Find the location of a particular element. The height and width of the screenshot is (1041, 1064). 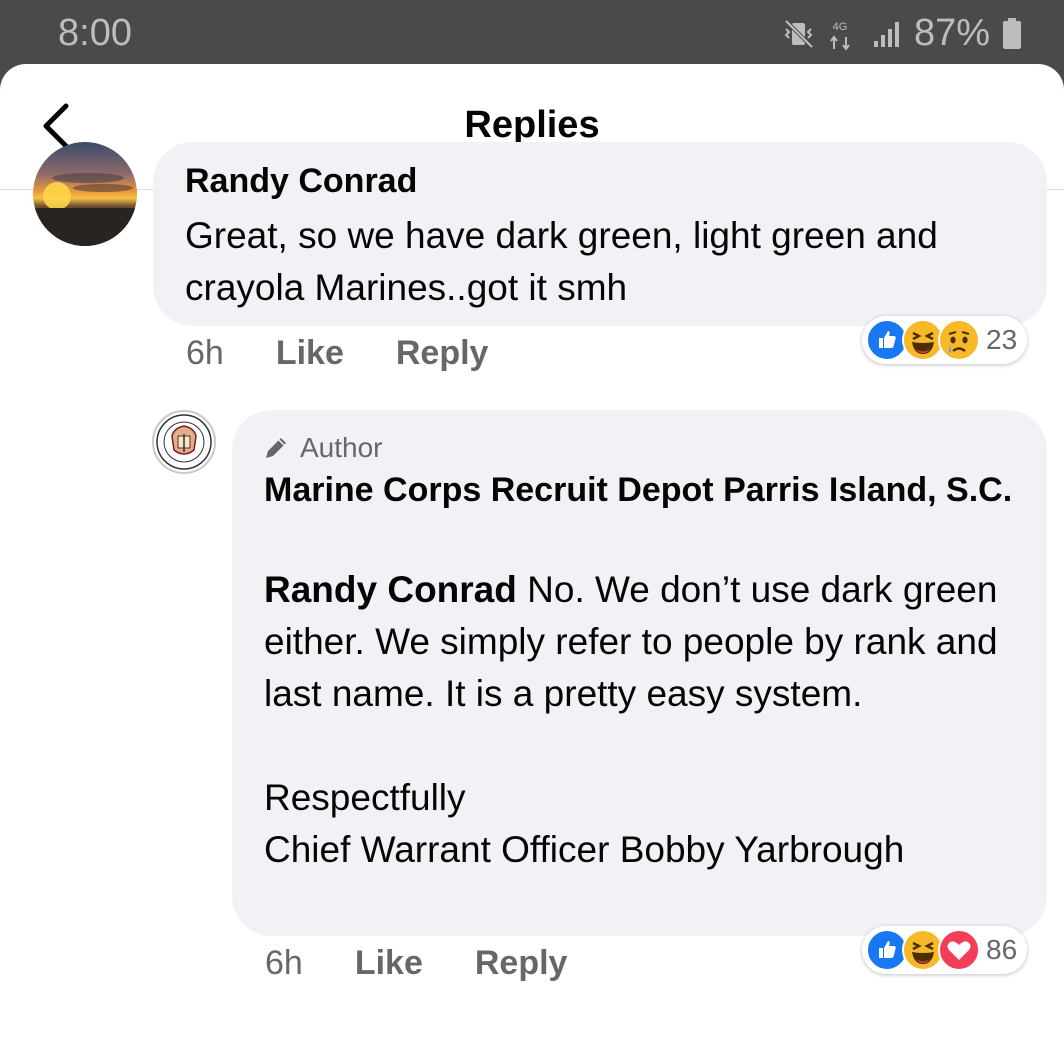

marine-seal-avatar-image is located at coordinates (184, 442).